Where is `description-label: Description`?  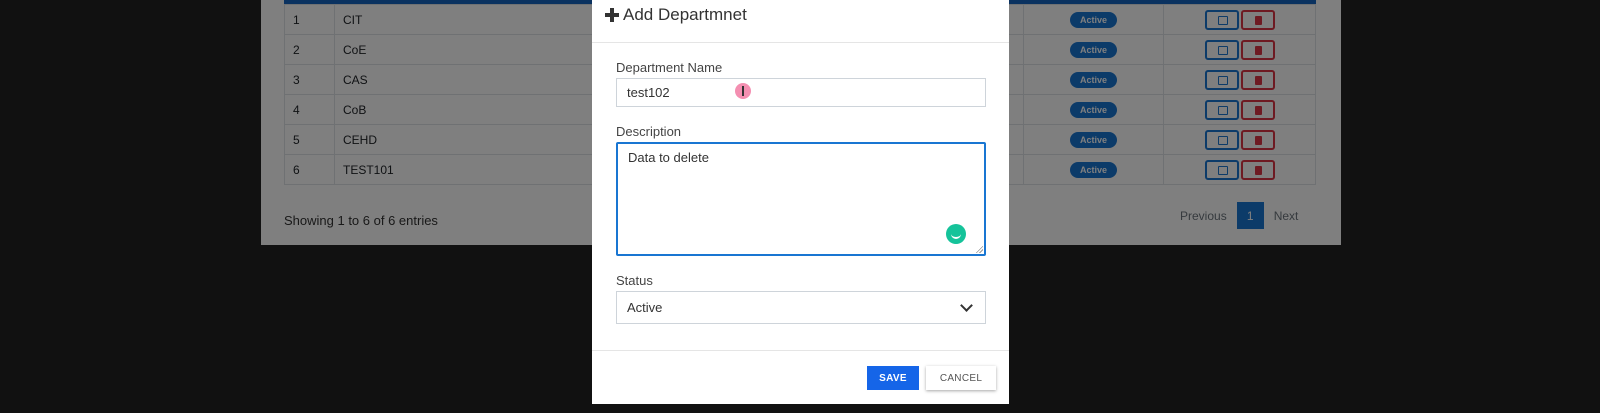
description-label: Description is located at coordinates (649, 131).